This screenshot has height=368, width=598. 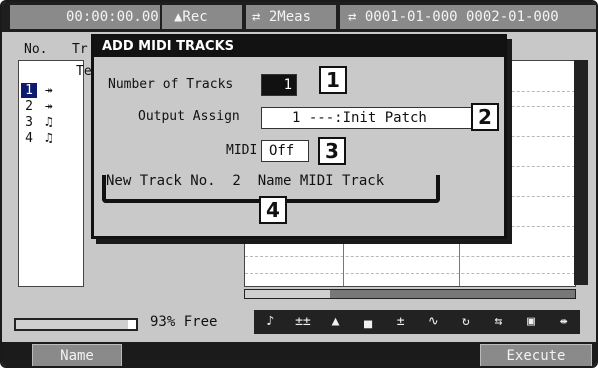 What do you see at coordinates (466, 322) in the screenshot?
I see `loop-tool-icon: ↻` at bounding box center [466, 322].